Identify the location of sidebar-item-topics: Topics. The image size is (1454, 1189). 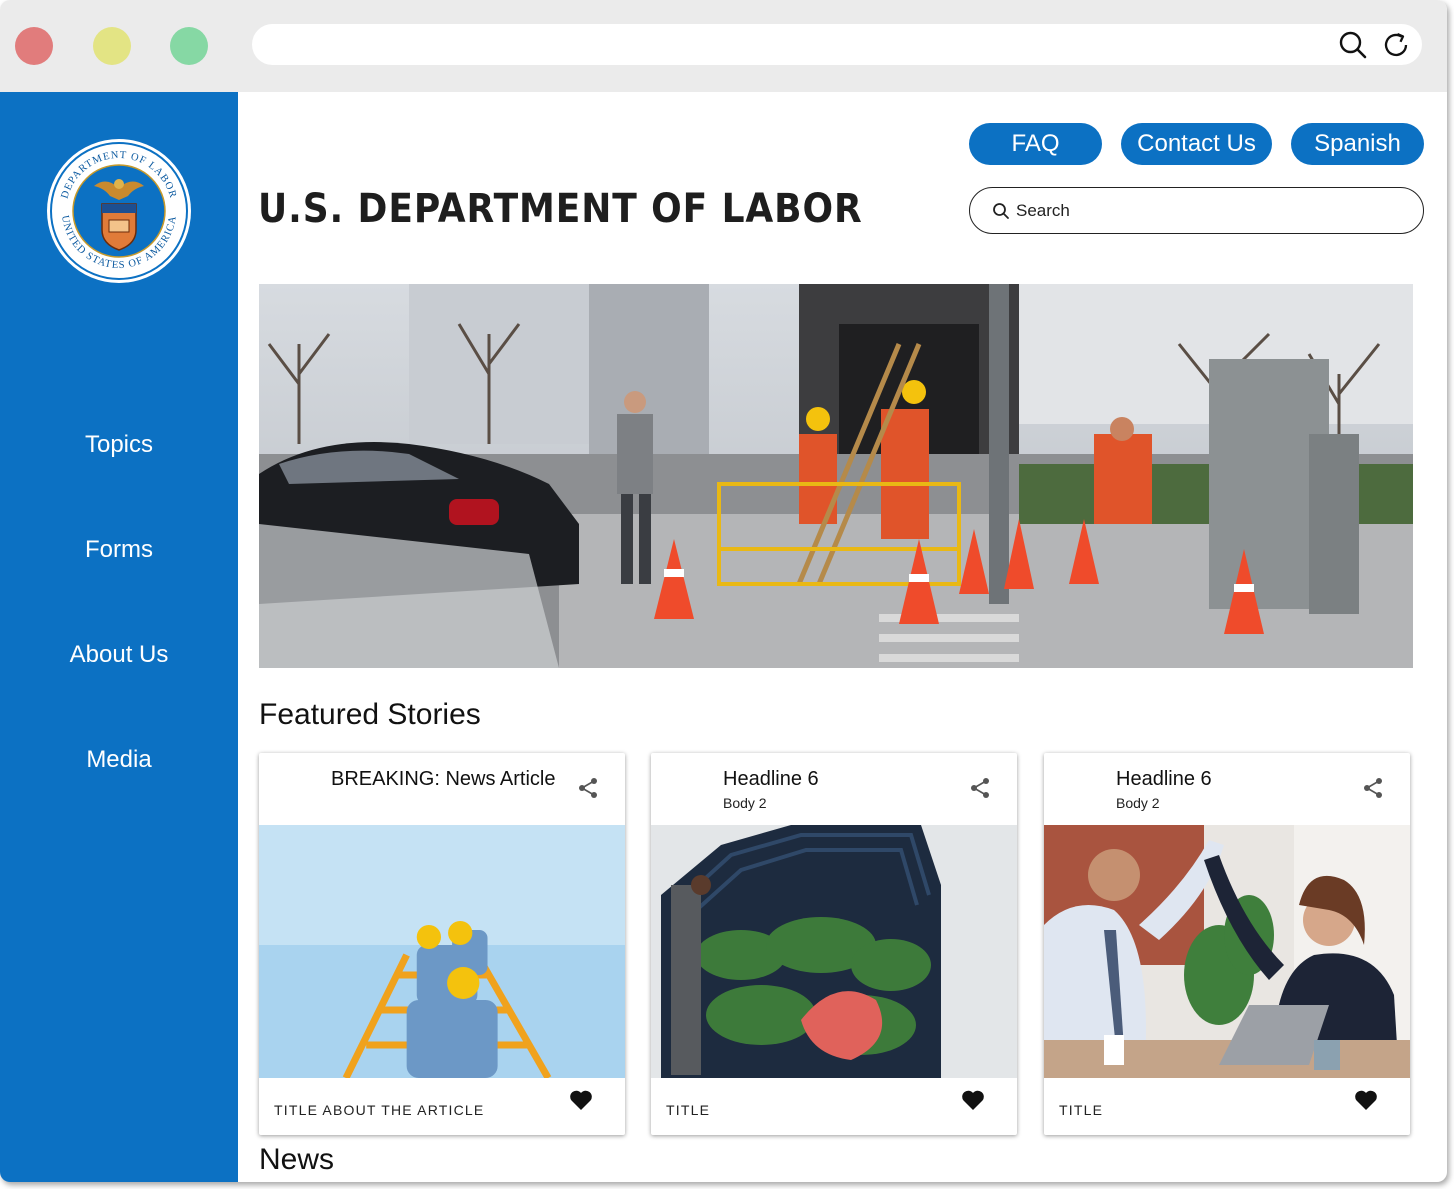
(119, 445).